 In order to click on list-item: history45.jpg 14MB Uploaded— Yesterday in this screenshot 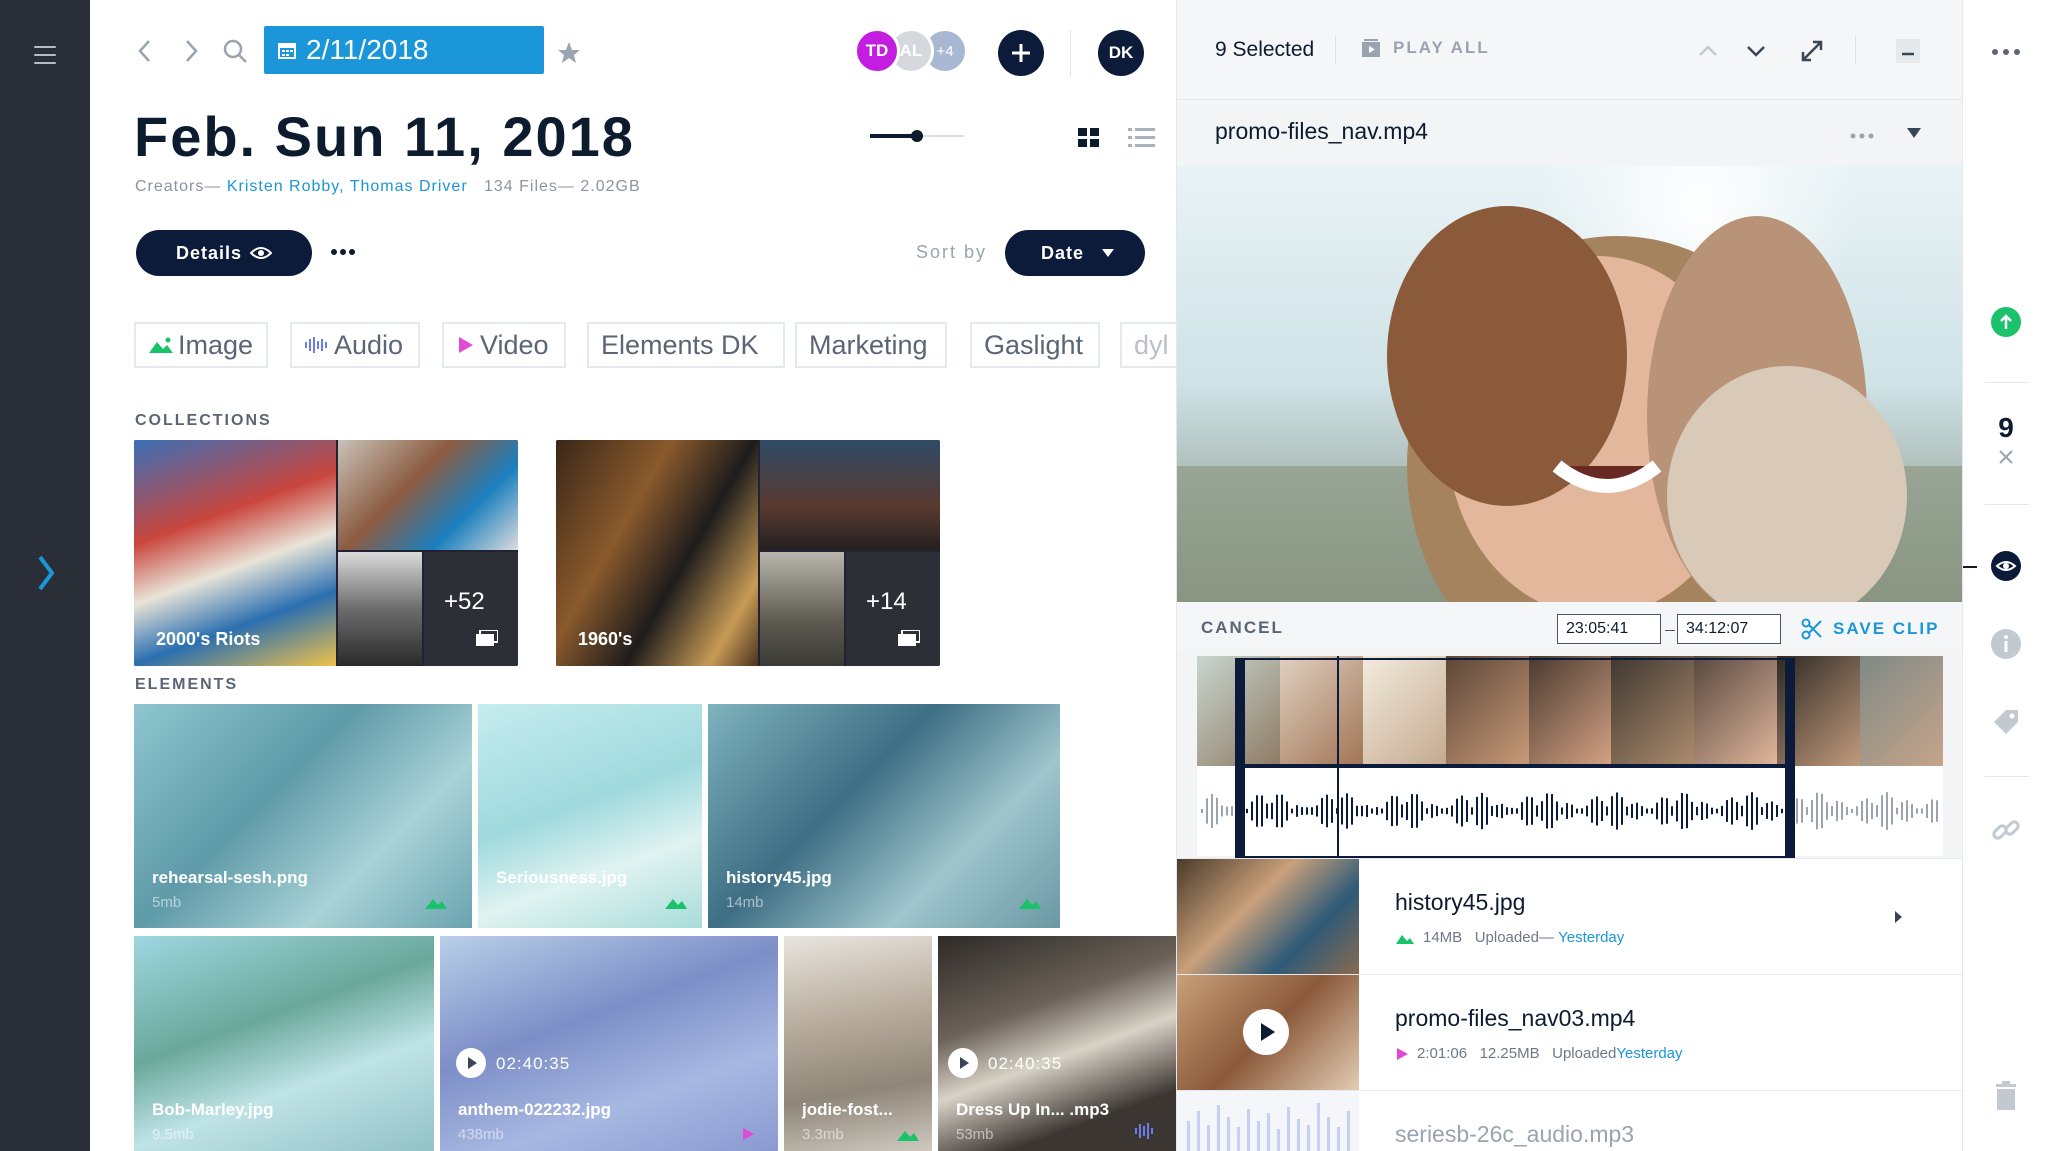, I will do `click(1570, 916)`.